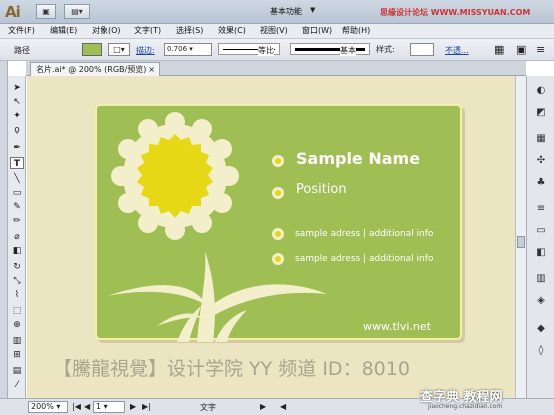  I want to click on stroke-weight-value: 0.706, so click(177, 49).